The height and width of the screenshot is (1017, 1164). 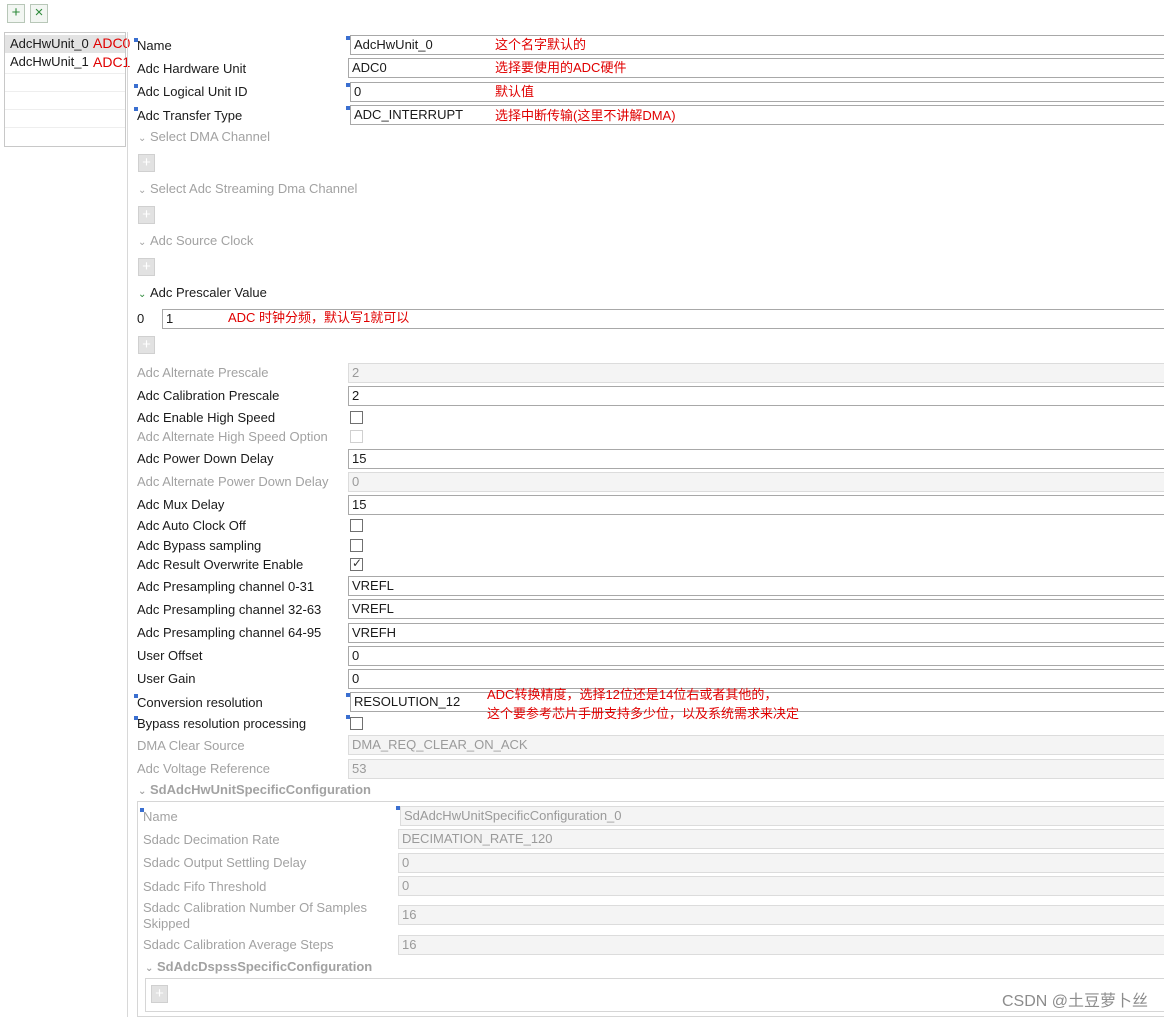 I want to click on annotation-prescaler: ADC 时钟分频，默认写1就可以, so click(x=319, y=317).